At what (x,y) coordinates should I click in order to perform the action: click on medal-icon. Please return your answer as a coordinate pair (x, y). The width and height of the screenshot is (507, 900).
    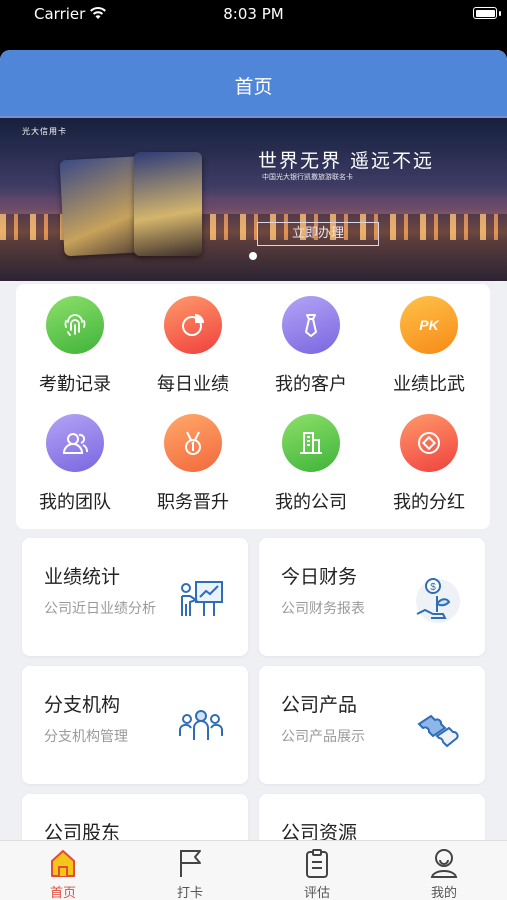
    Looking at the image, I should click on (193, 443).